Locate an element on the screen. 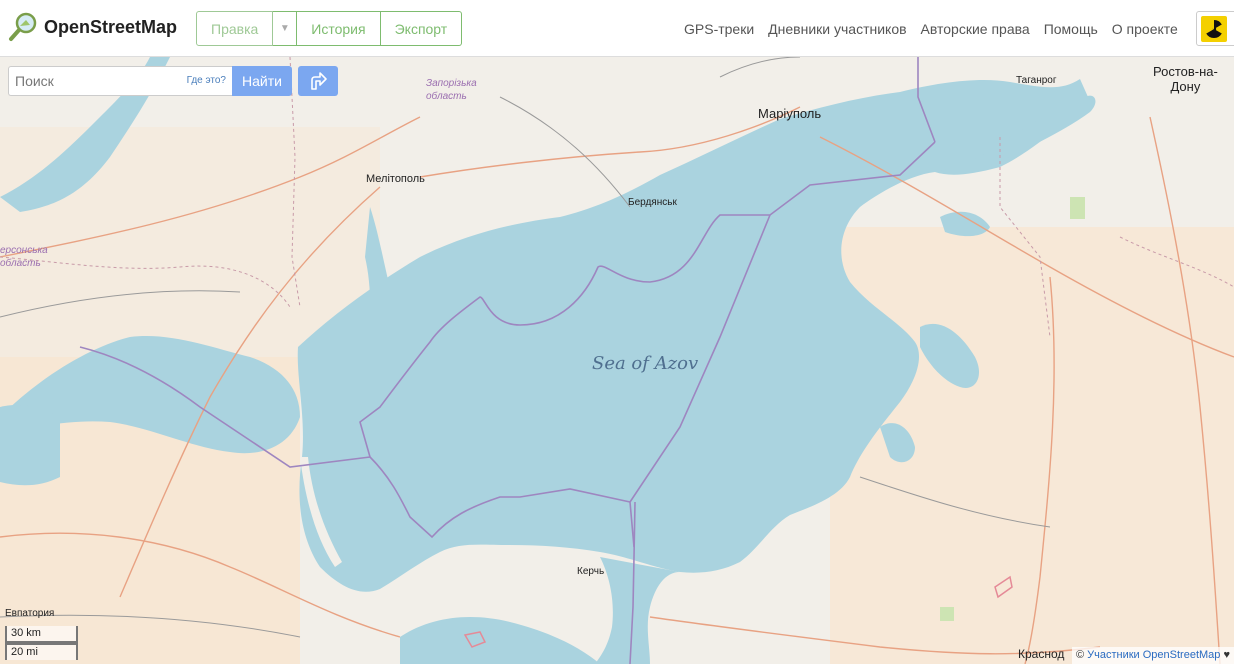 The height and width of the screenshot is (664, 1234). caret-down-icon: ▼ is located at coordinates (284, 28).